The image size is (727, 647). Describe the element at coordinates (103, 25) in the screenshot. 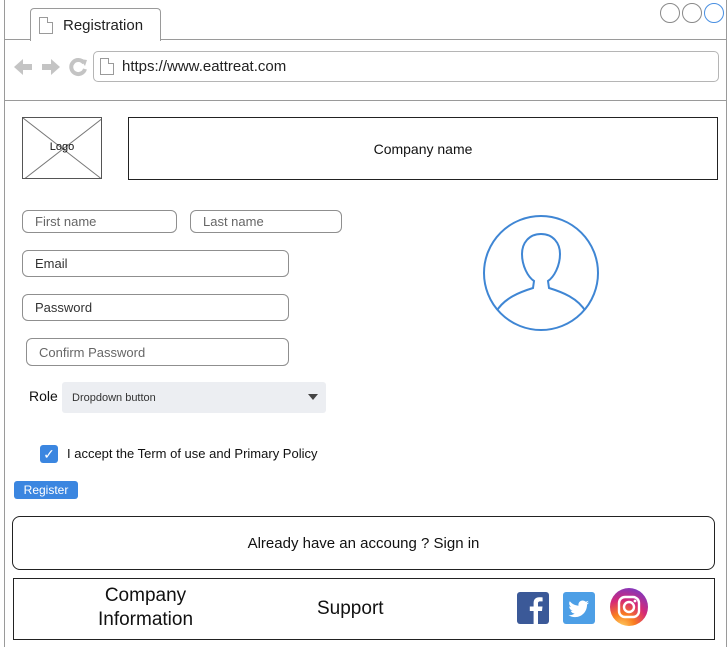

I see `tab-title: Registration` at that location.